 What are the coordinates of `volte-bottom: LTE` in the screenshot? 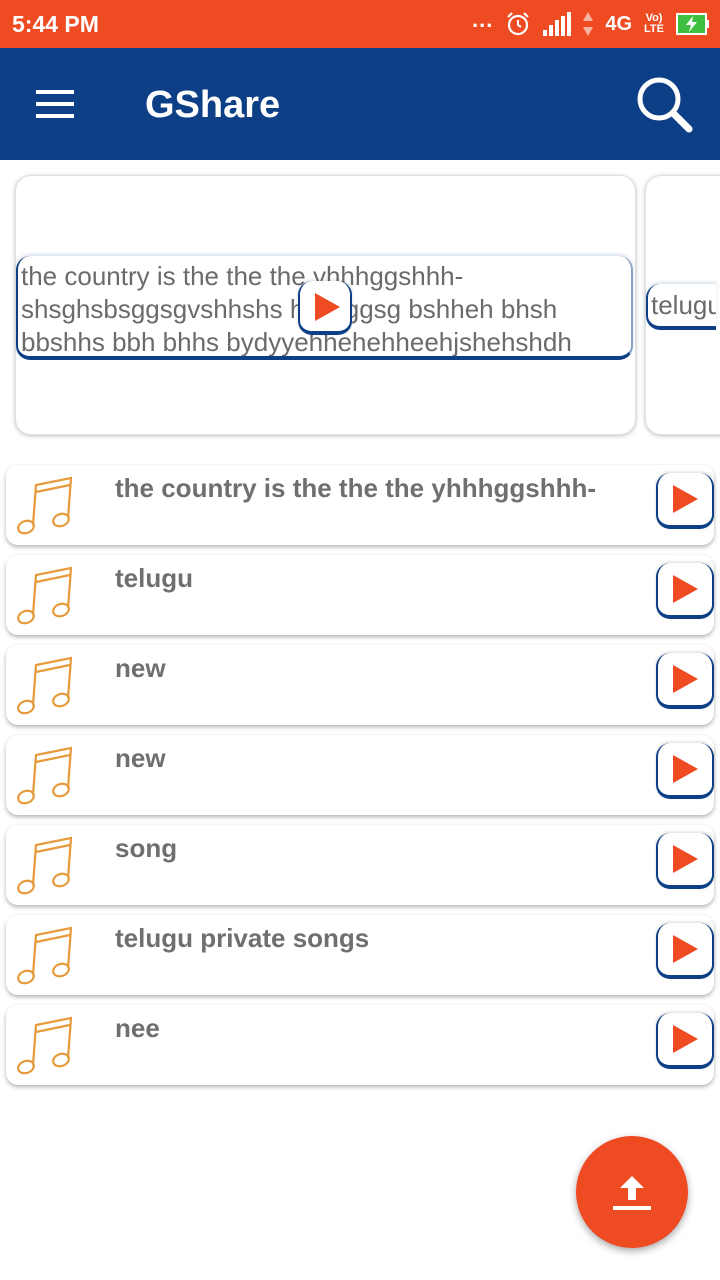 It's located at (654, 29).